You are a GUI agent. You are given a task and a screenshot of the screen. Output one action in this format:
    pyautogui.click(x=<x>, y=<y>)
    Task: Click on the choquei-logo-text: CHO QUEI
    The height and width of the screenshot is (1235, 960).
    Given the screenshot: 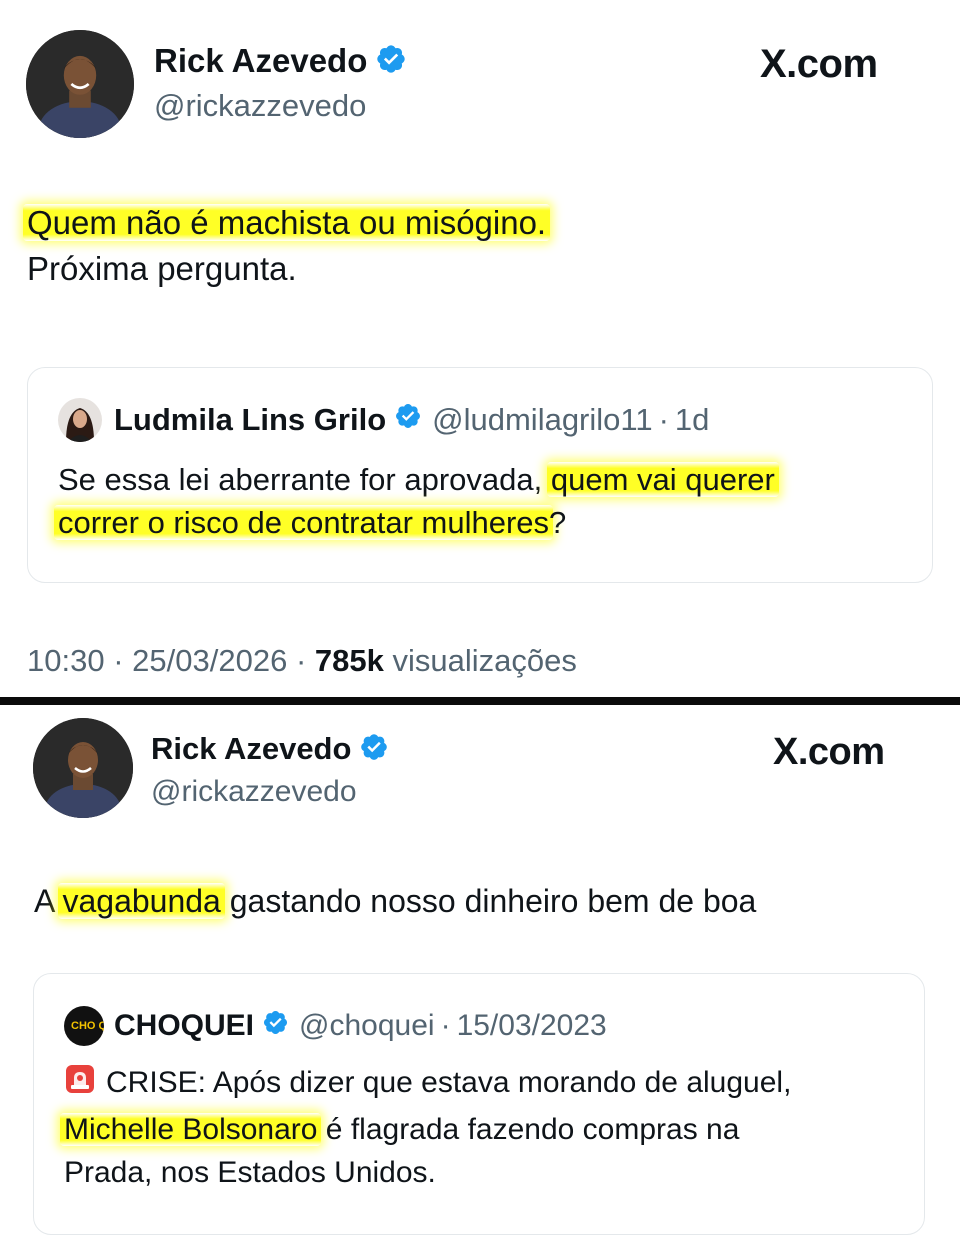 What is the action you would take?
    pyautogui.click(x=87, y=1026)
    